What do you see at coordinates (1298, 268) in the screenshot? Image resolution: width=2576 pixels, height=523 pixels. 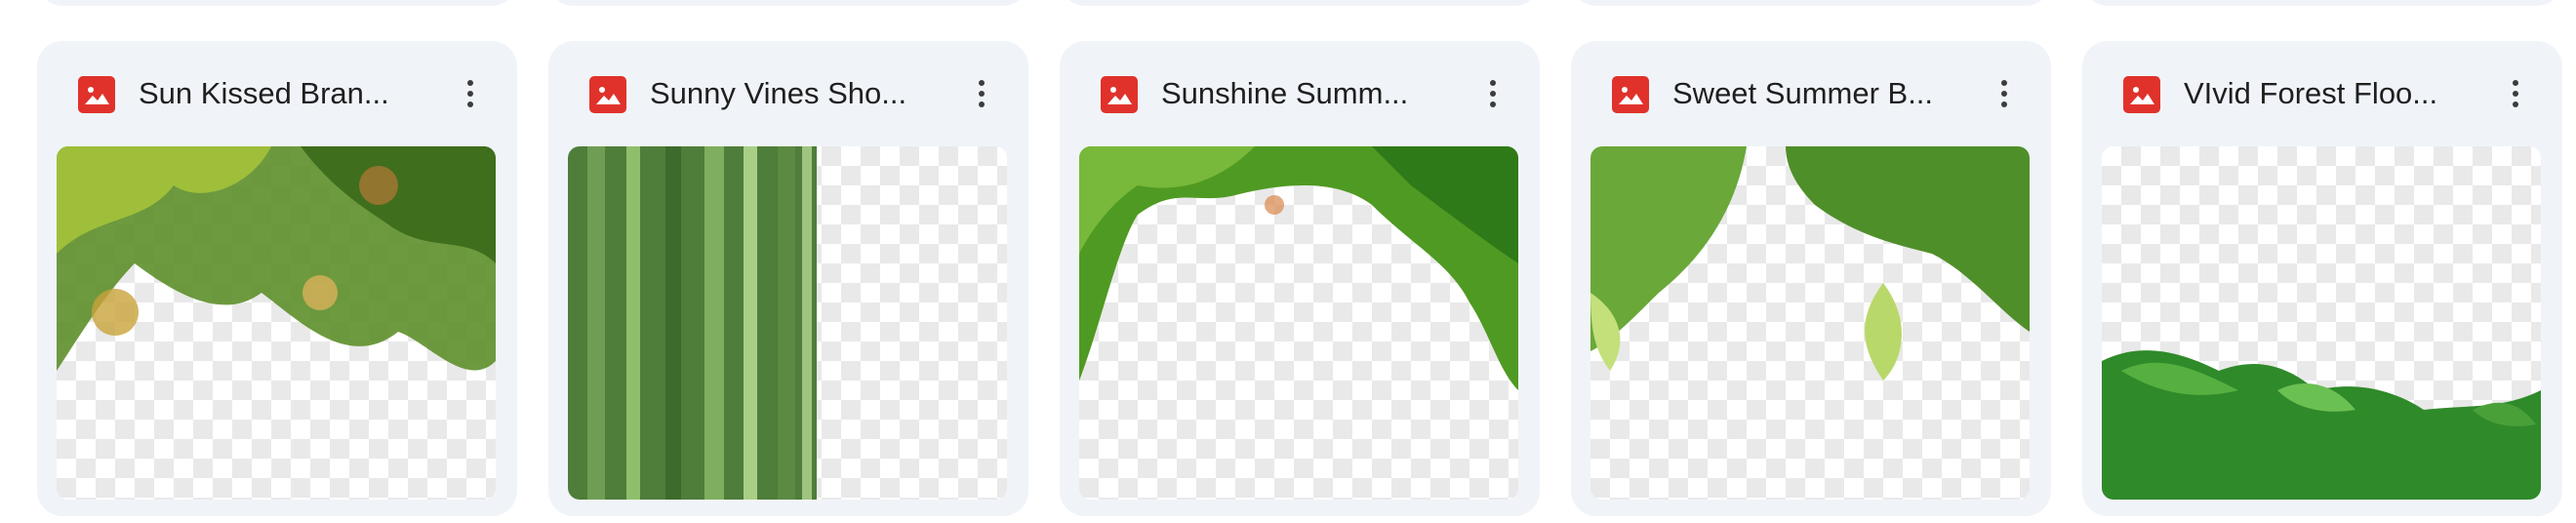 I see `leafy-canopy-image` at bounding box center [1298, 268].